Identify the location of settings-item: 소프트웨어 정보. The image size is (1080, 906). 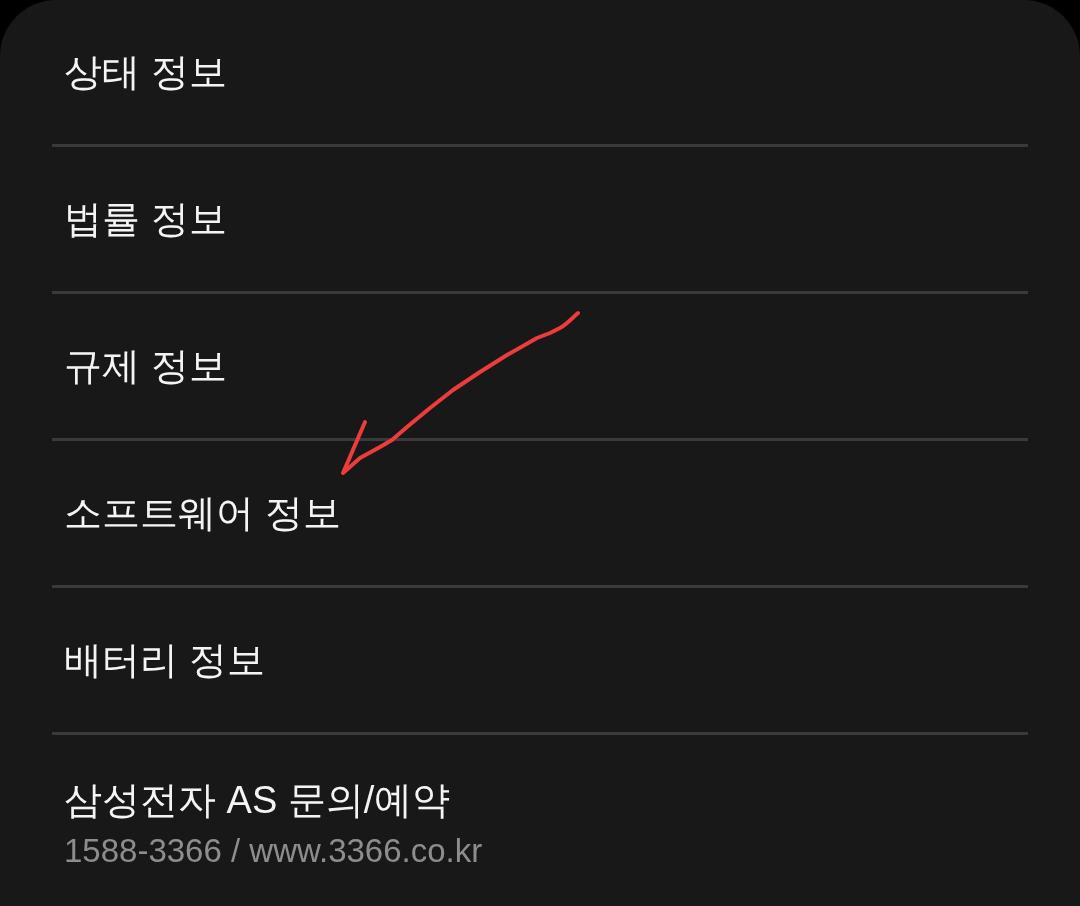
(202, 513).